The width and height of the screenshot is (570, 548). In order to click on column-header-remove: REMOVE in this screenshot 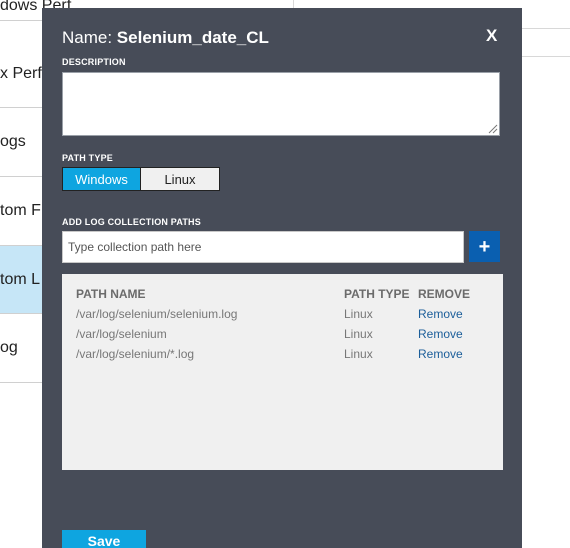, I will do `click(444, 294)`.